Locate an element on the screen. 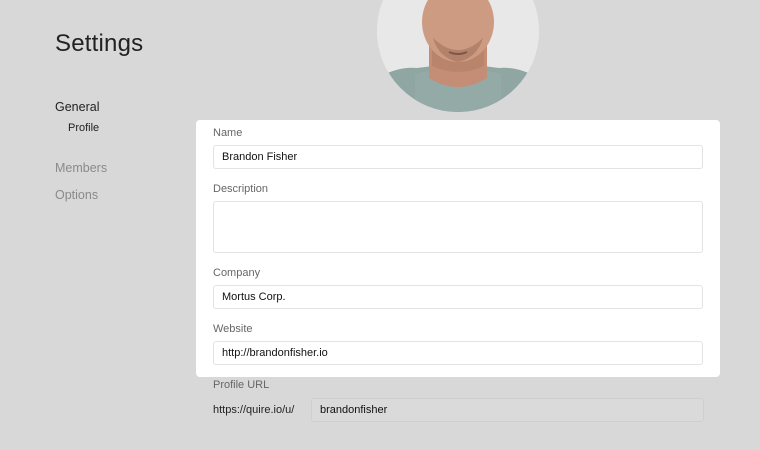 This screenshot has height=450, width=760. company-label: Company is located at coordinates (237, 273).